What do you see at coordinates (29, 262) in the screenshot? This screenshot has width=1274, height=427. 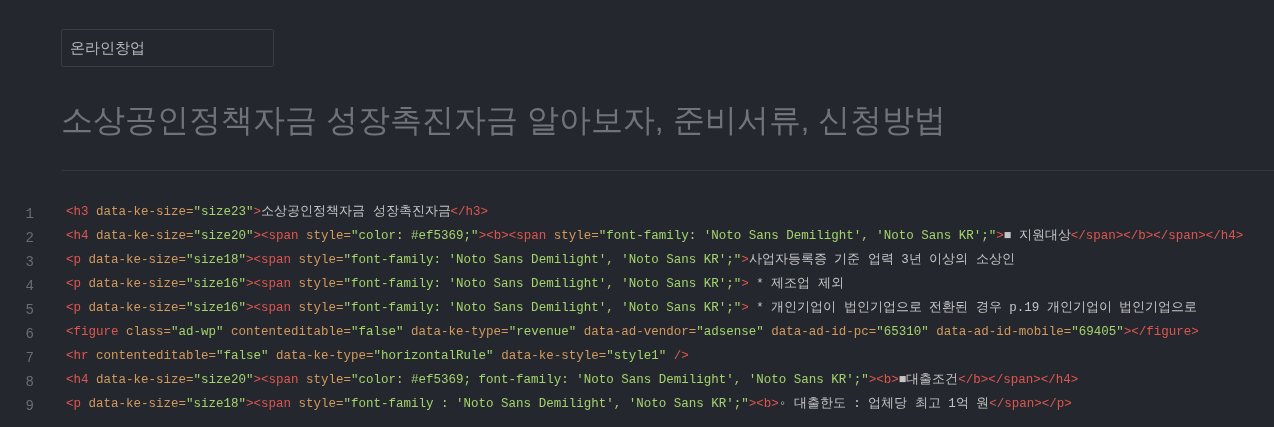 I see `line-number: 3` at bounding box center [29, 262].